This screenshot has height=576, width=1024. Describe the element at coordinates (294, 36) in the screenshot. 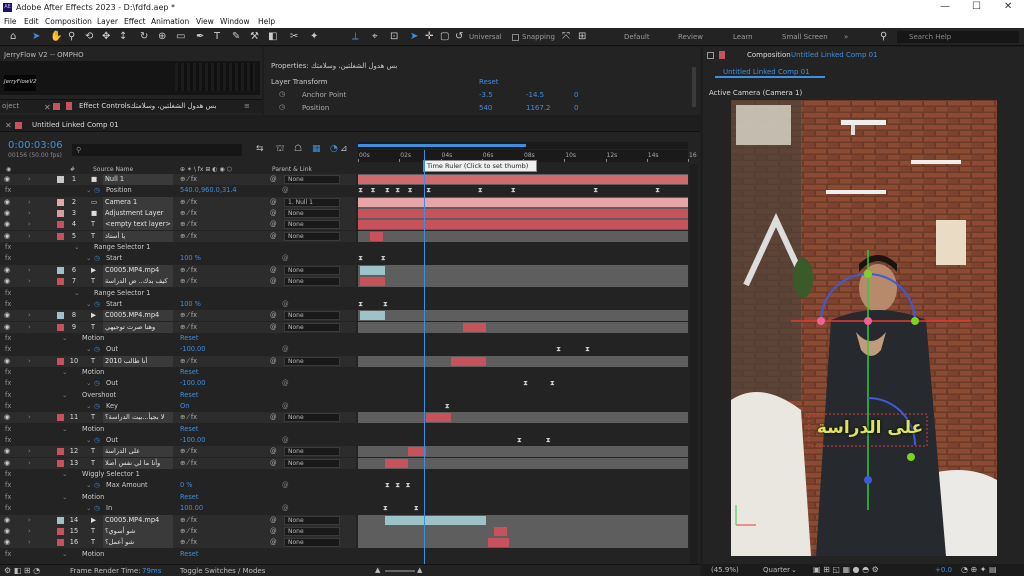

I see `roto-brush-icon: ✂` at that location.